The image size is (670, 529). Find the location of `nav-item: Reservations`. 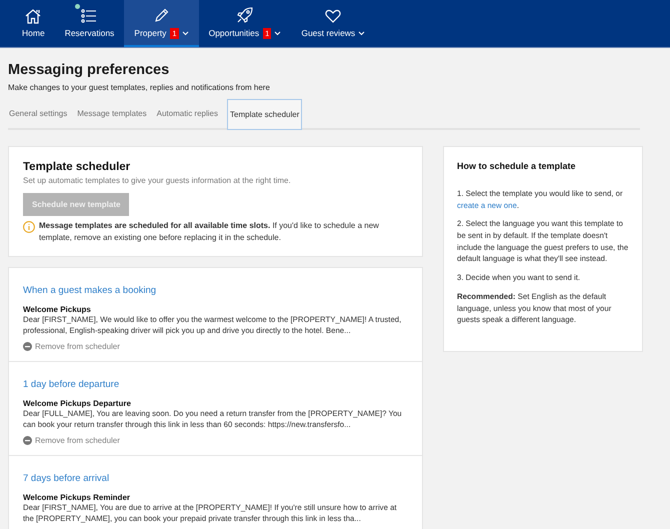

nav-item: Reservations is located at coordinates (89, 23).